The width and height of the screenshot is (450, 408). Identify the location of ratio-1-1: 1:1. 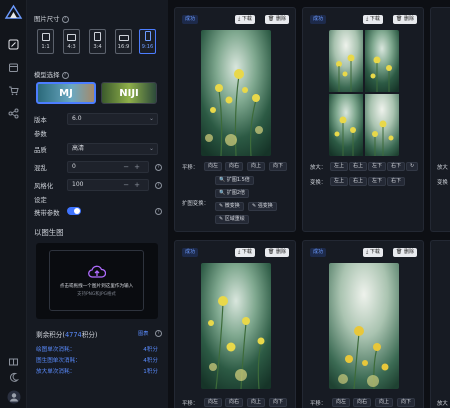
(45, 41).